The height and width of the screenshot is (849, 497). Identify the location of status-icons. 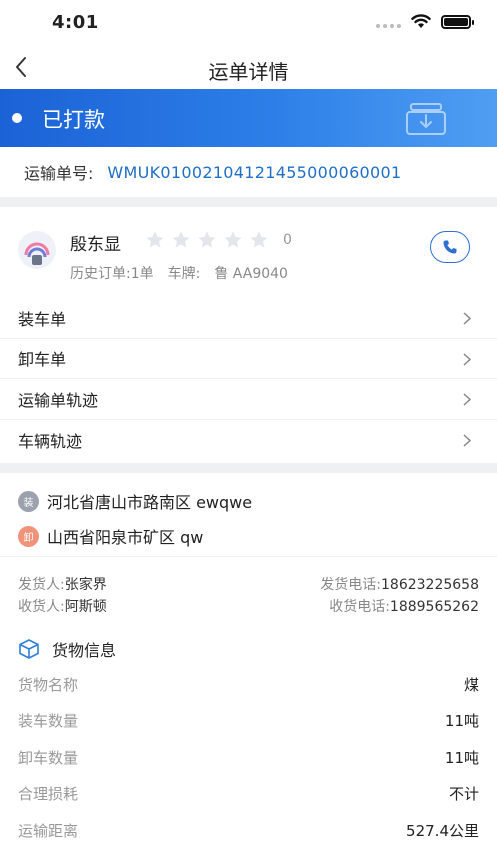
(425, 21).